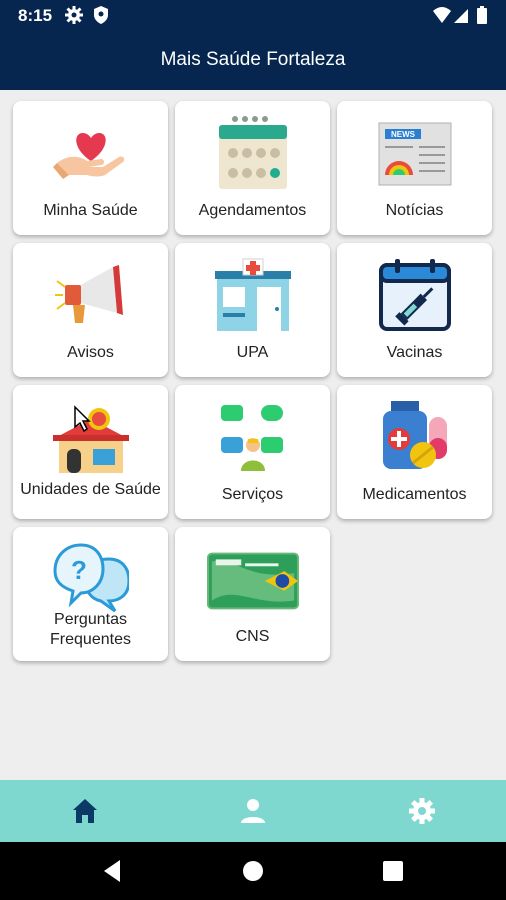  Describe the element at coordinates (414, 210) in the screenshot. I see `menu-item-label: Notícias` at that location.